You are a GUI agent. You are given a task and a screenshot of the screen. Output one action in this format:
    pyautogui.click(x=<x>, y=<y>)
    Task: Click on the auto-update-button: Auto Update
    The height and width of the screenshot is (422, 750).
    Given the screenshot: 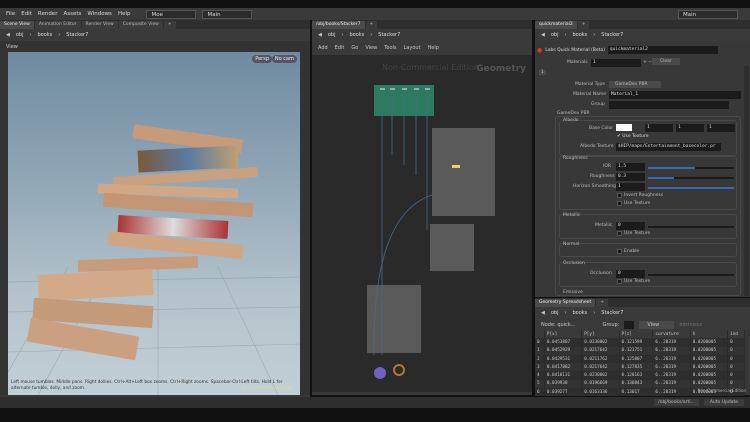 What is the action you would take?
    pyautogui.click(x=723, y=402)
    